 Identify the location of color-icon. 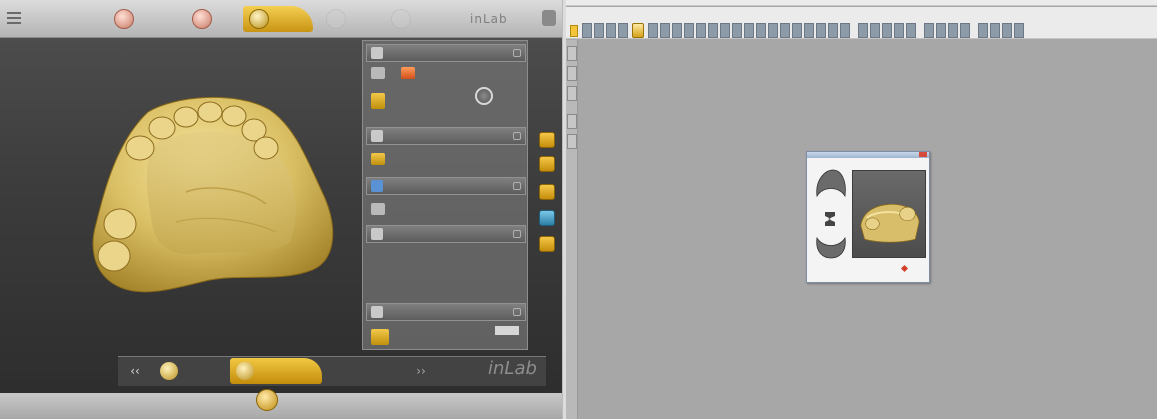
(408, 73).